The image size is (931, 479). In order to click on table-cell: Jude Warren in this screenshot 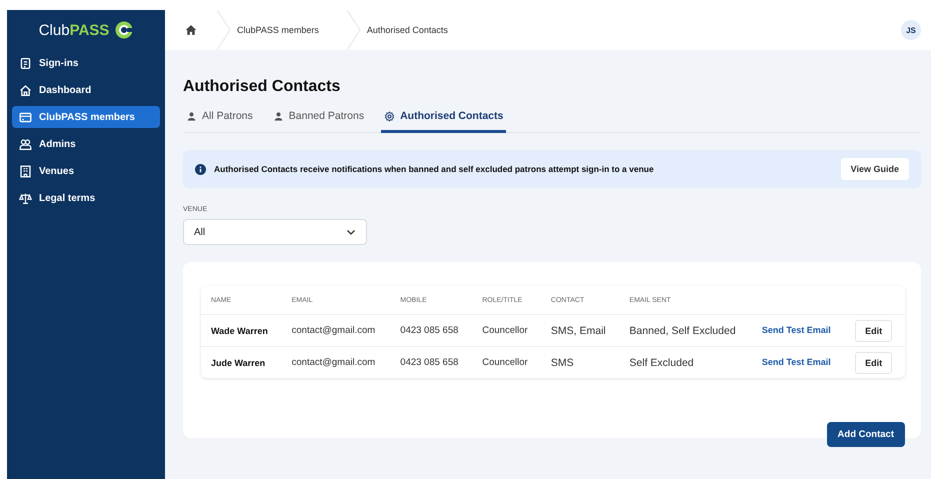, I will do `click(241, 362)`.